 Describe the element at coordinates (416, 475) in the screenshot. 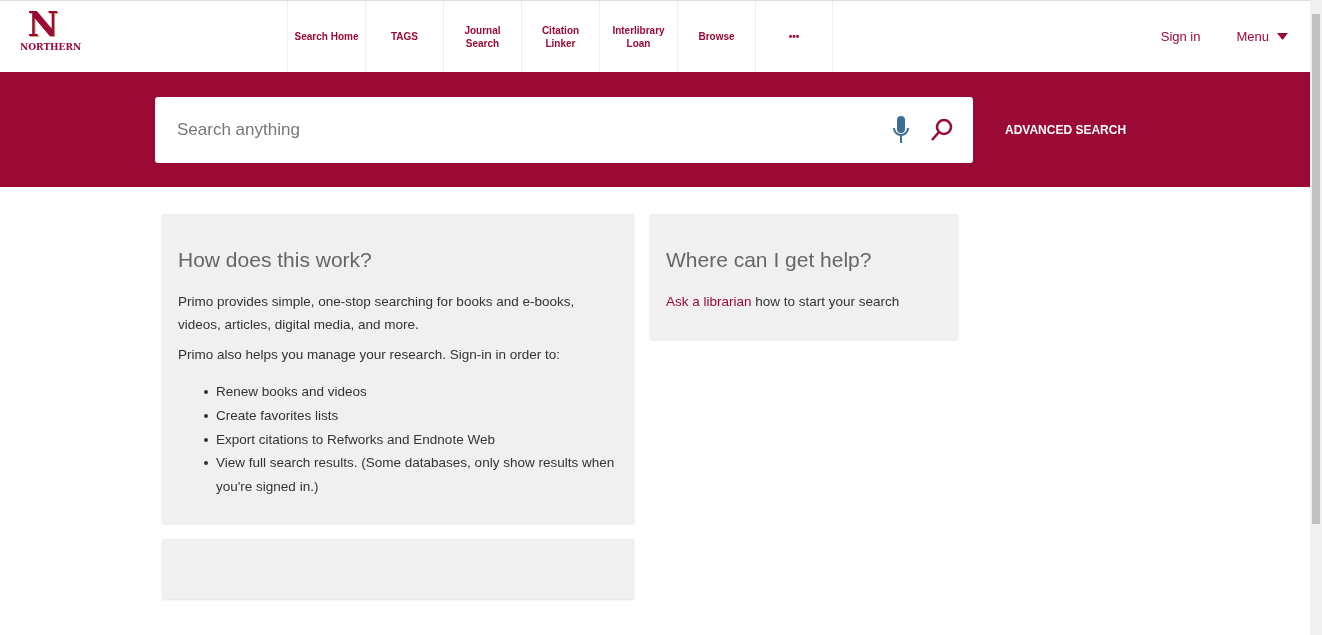

I see `list-item-text: View full search results. (Some databases, only show results when you're signed in.)` at that location.